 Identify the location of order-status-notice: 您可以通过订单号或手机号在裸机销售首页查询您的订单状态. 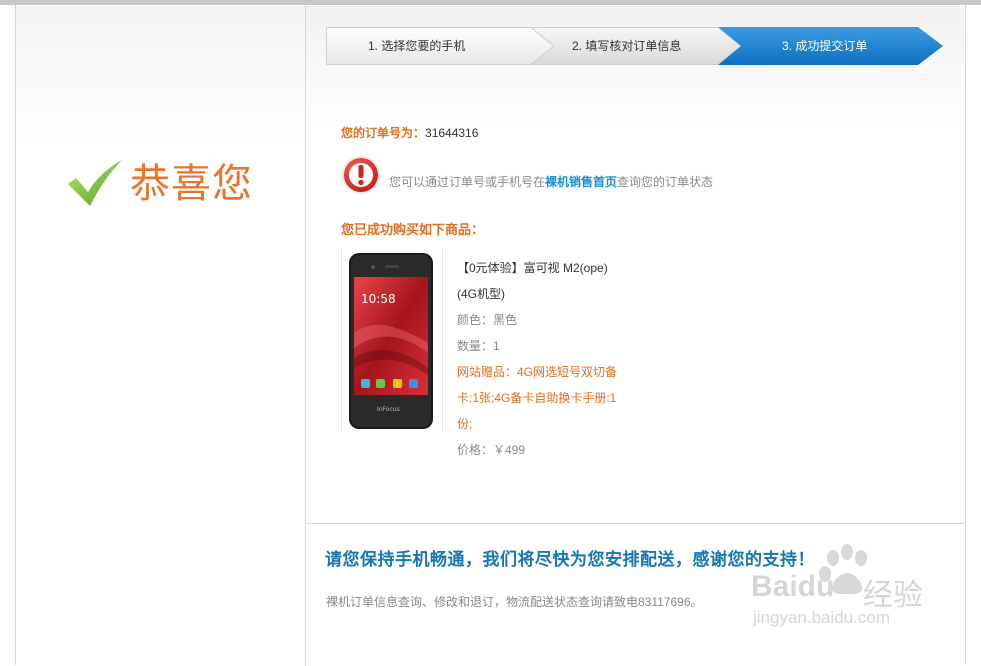
(541, 176).